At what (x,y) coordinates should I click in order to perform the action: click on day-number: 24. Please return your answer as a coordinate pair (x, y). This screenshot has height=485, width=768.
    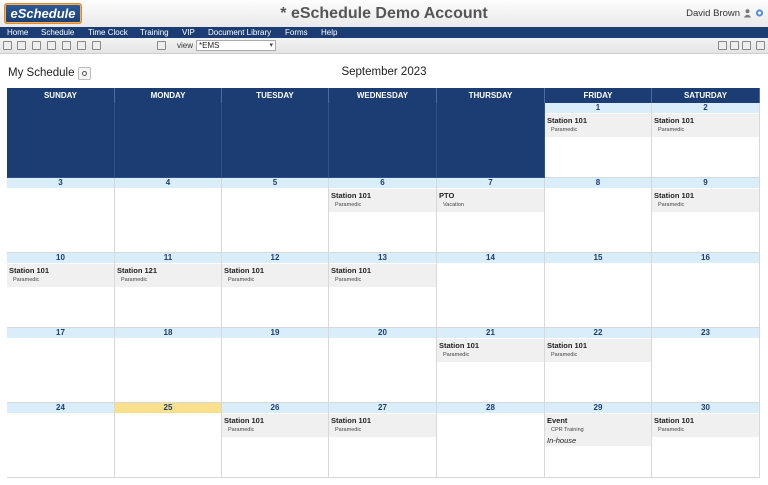
    Looking at the image, I should click on (60, 408).